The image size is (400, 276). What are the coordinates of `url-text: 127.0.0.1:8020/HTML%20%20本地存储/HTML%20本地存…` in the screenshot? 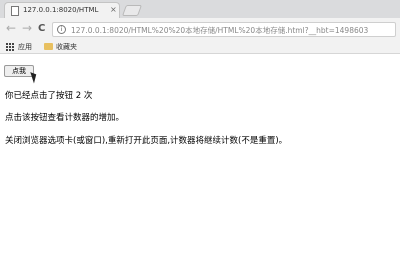 It's located at (232, 30).